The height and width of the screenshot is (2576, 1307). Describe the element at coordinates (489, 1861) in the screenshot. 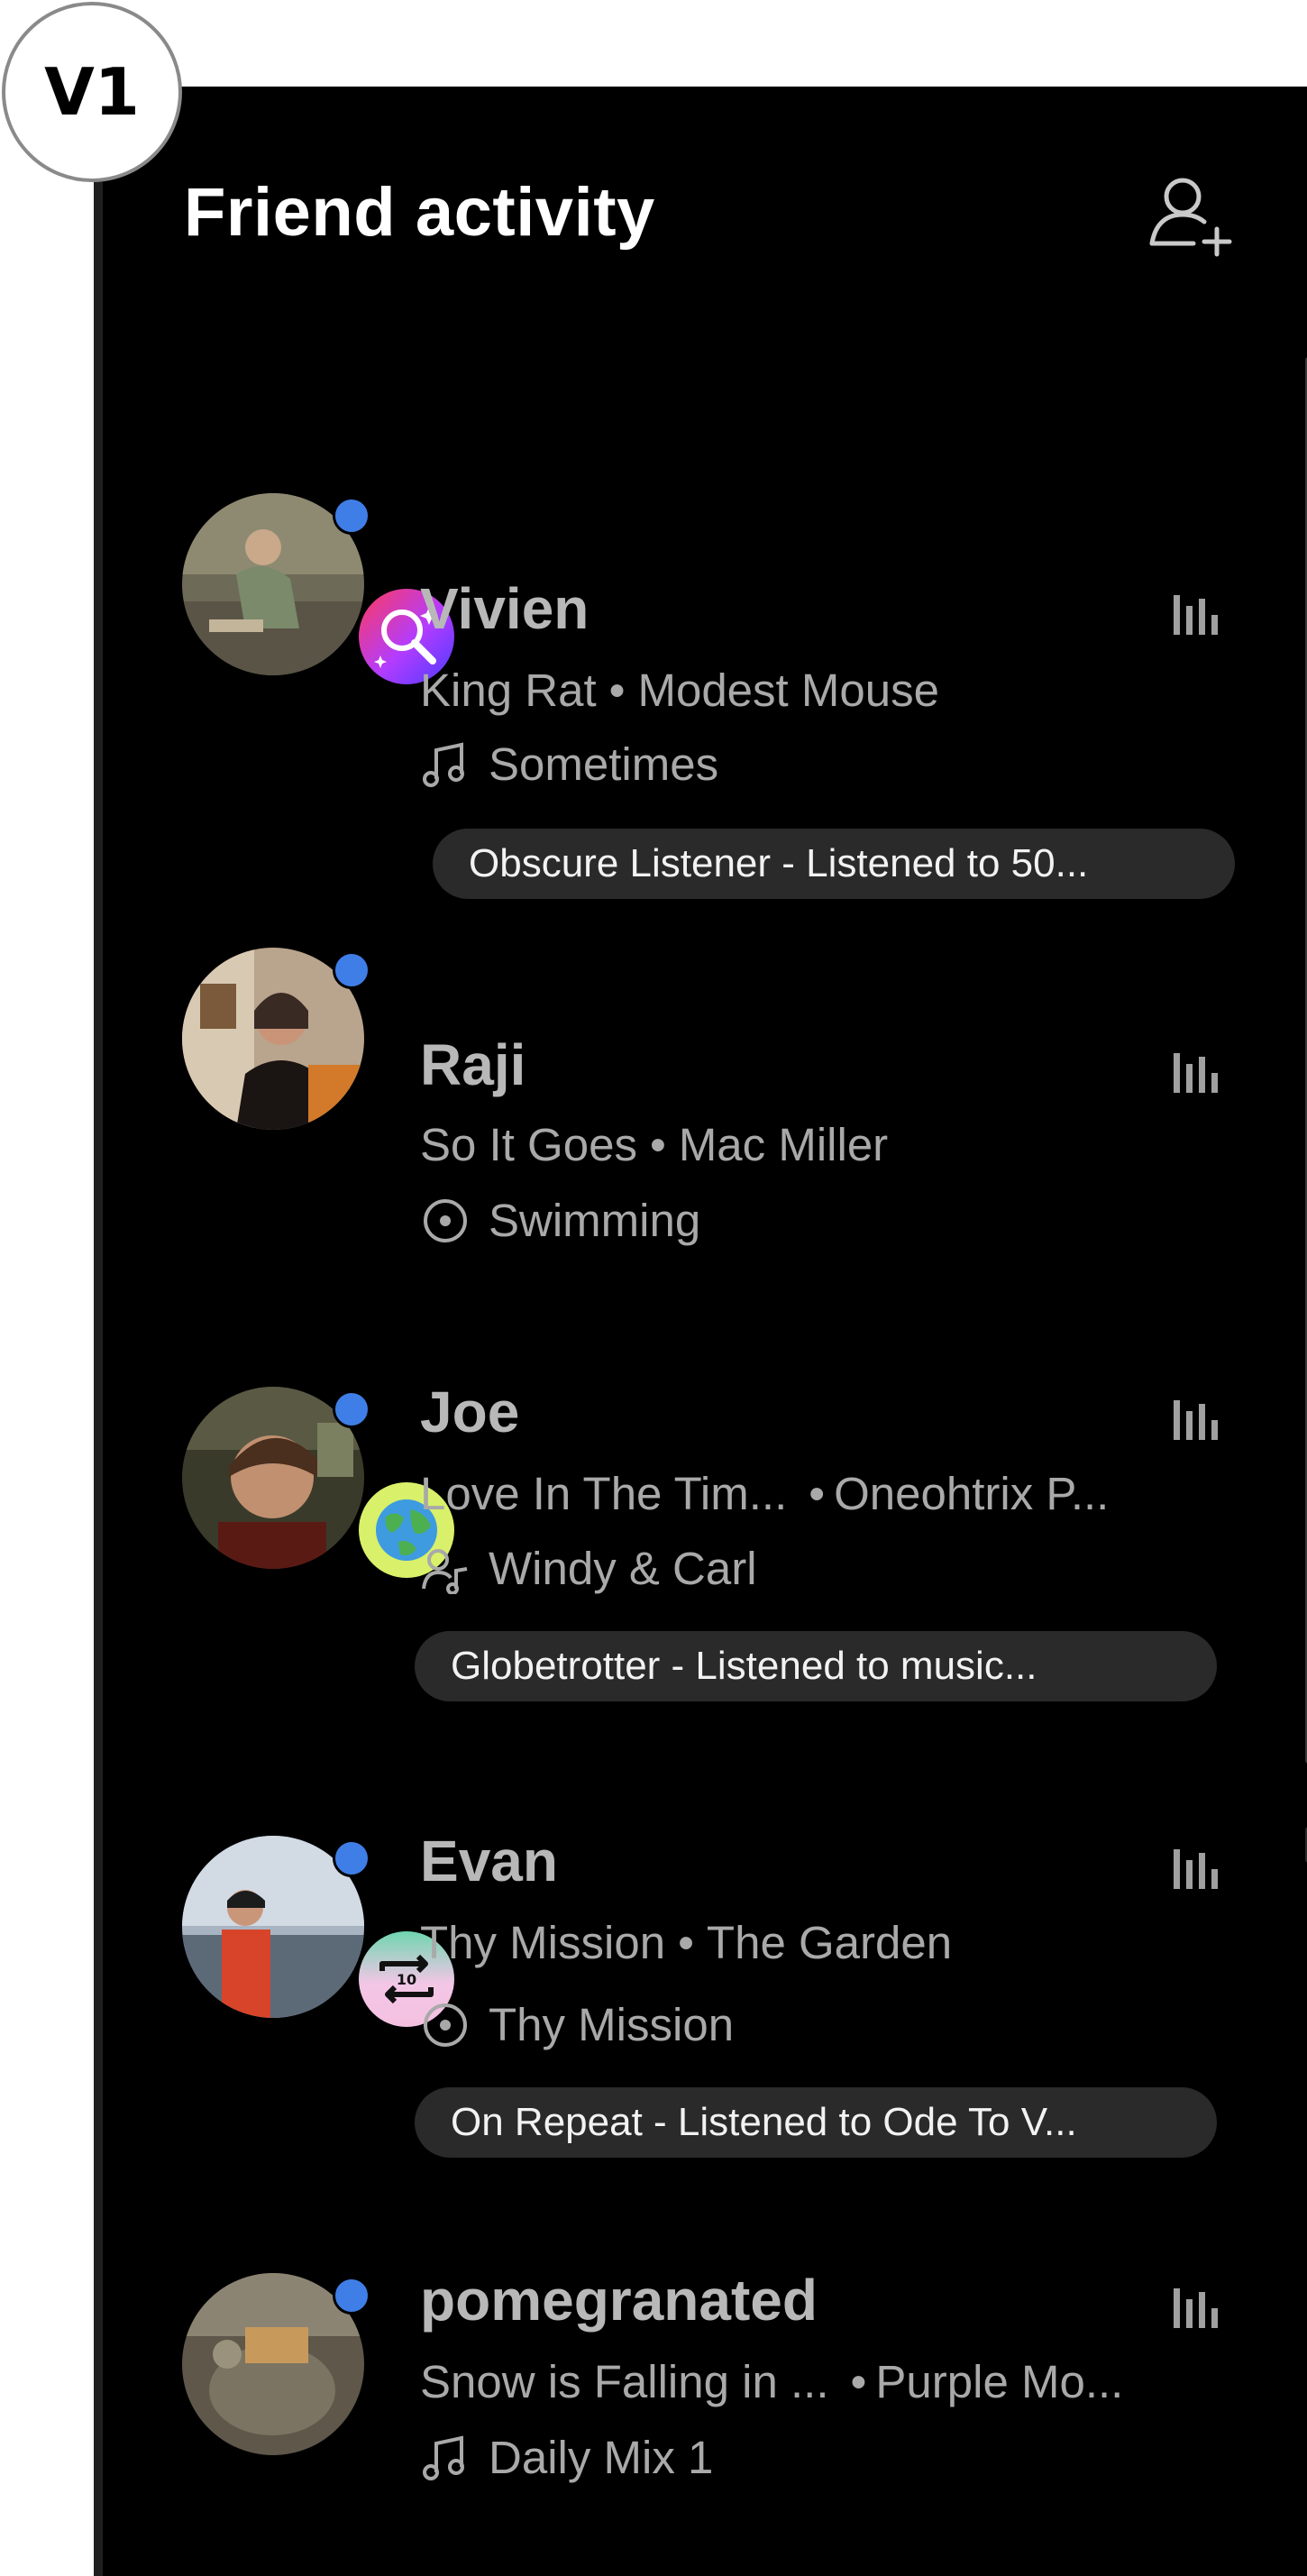

I see `friend-name: Evan` at that location.